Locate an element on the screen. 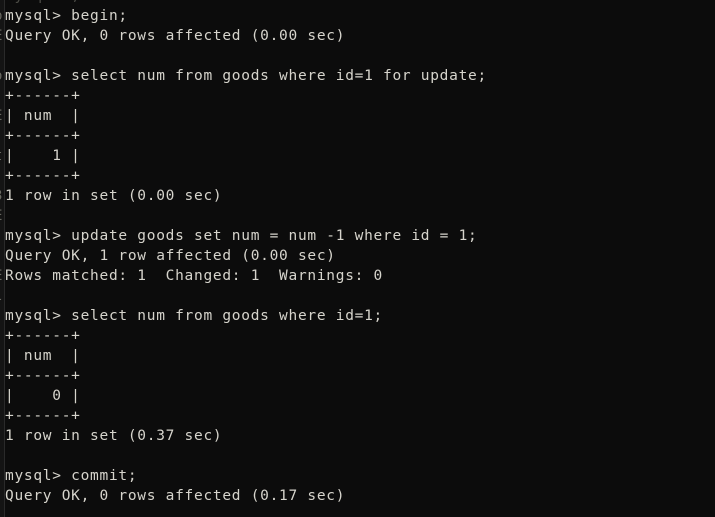 This screenshot has height=517, width=715. terminal-line-table-row: | 1 | is located at coordinates (43, 156).